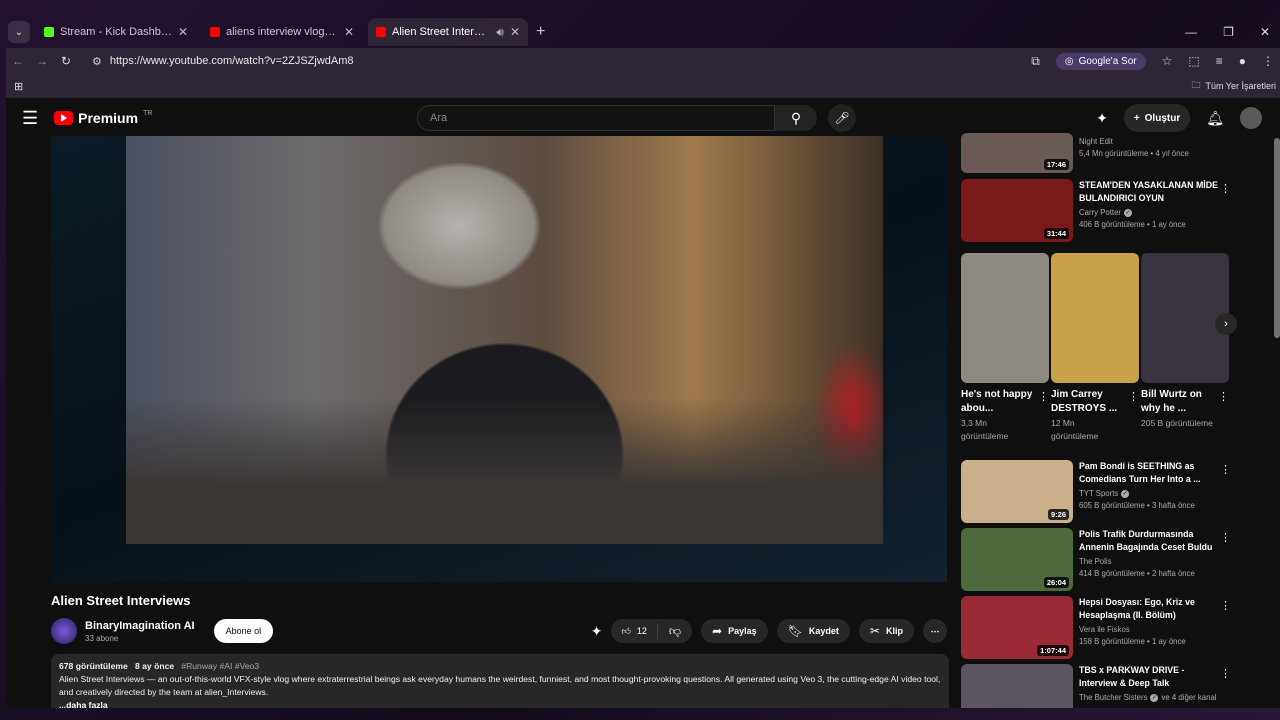 The height and width of the screenshot is (720, 1280). Describe the element at coordinates (18, 61) in the screenshot. I see `back-icon: ←` at that location.